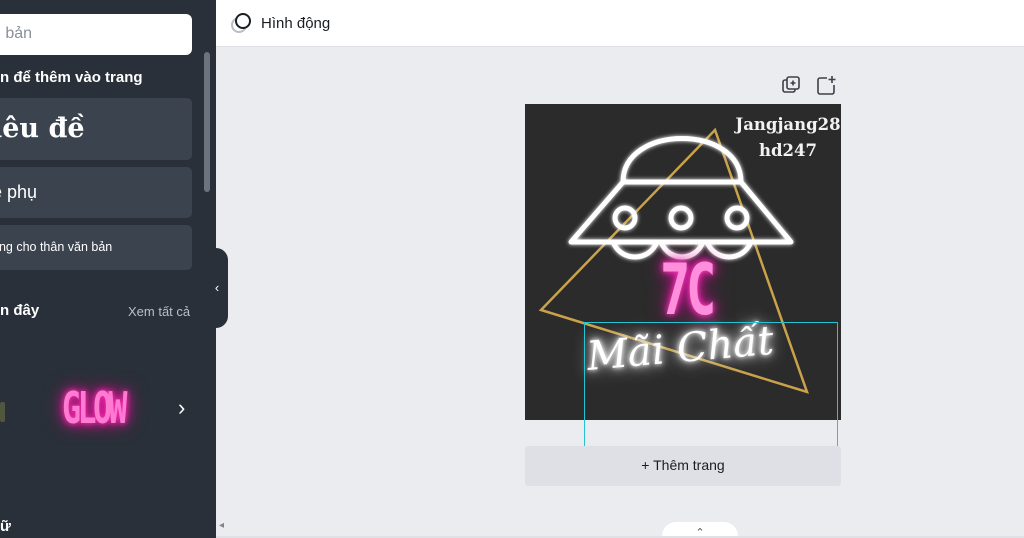 The width and height of the screenshot is (1024, 538). Describe the element at coordinates (788, 150) in the screenshot. I see `watermark-line-2: hd247` at that location.